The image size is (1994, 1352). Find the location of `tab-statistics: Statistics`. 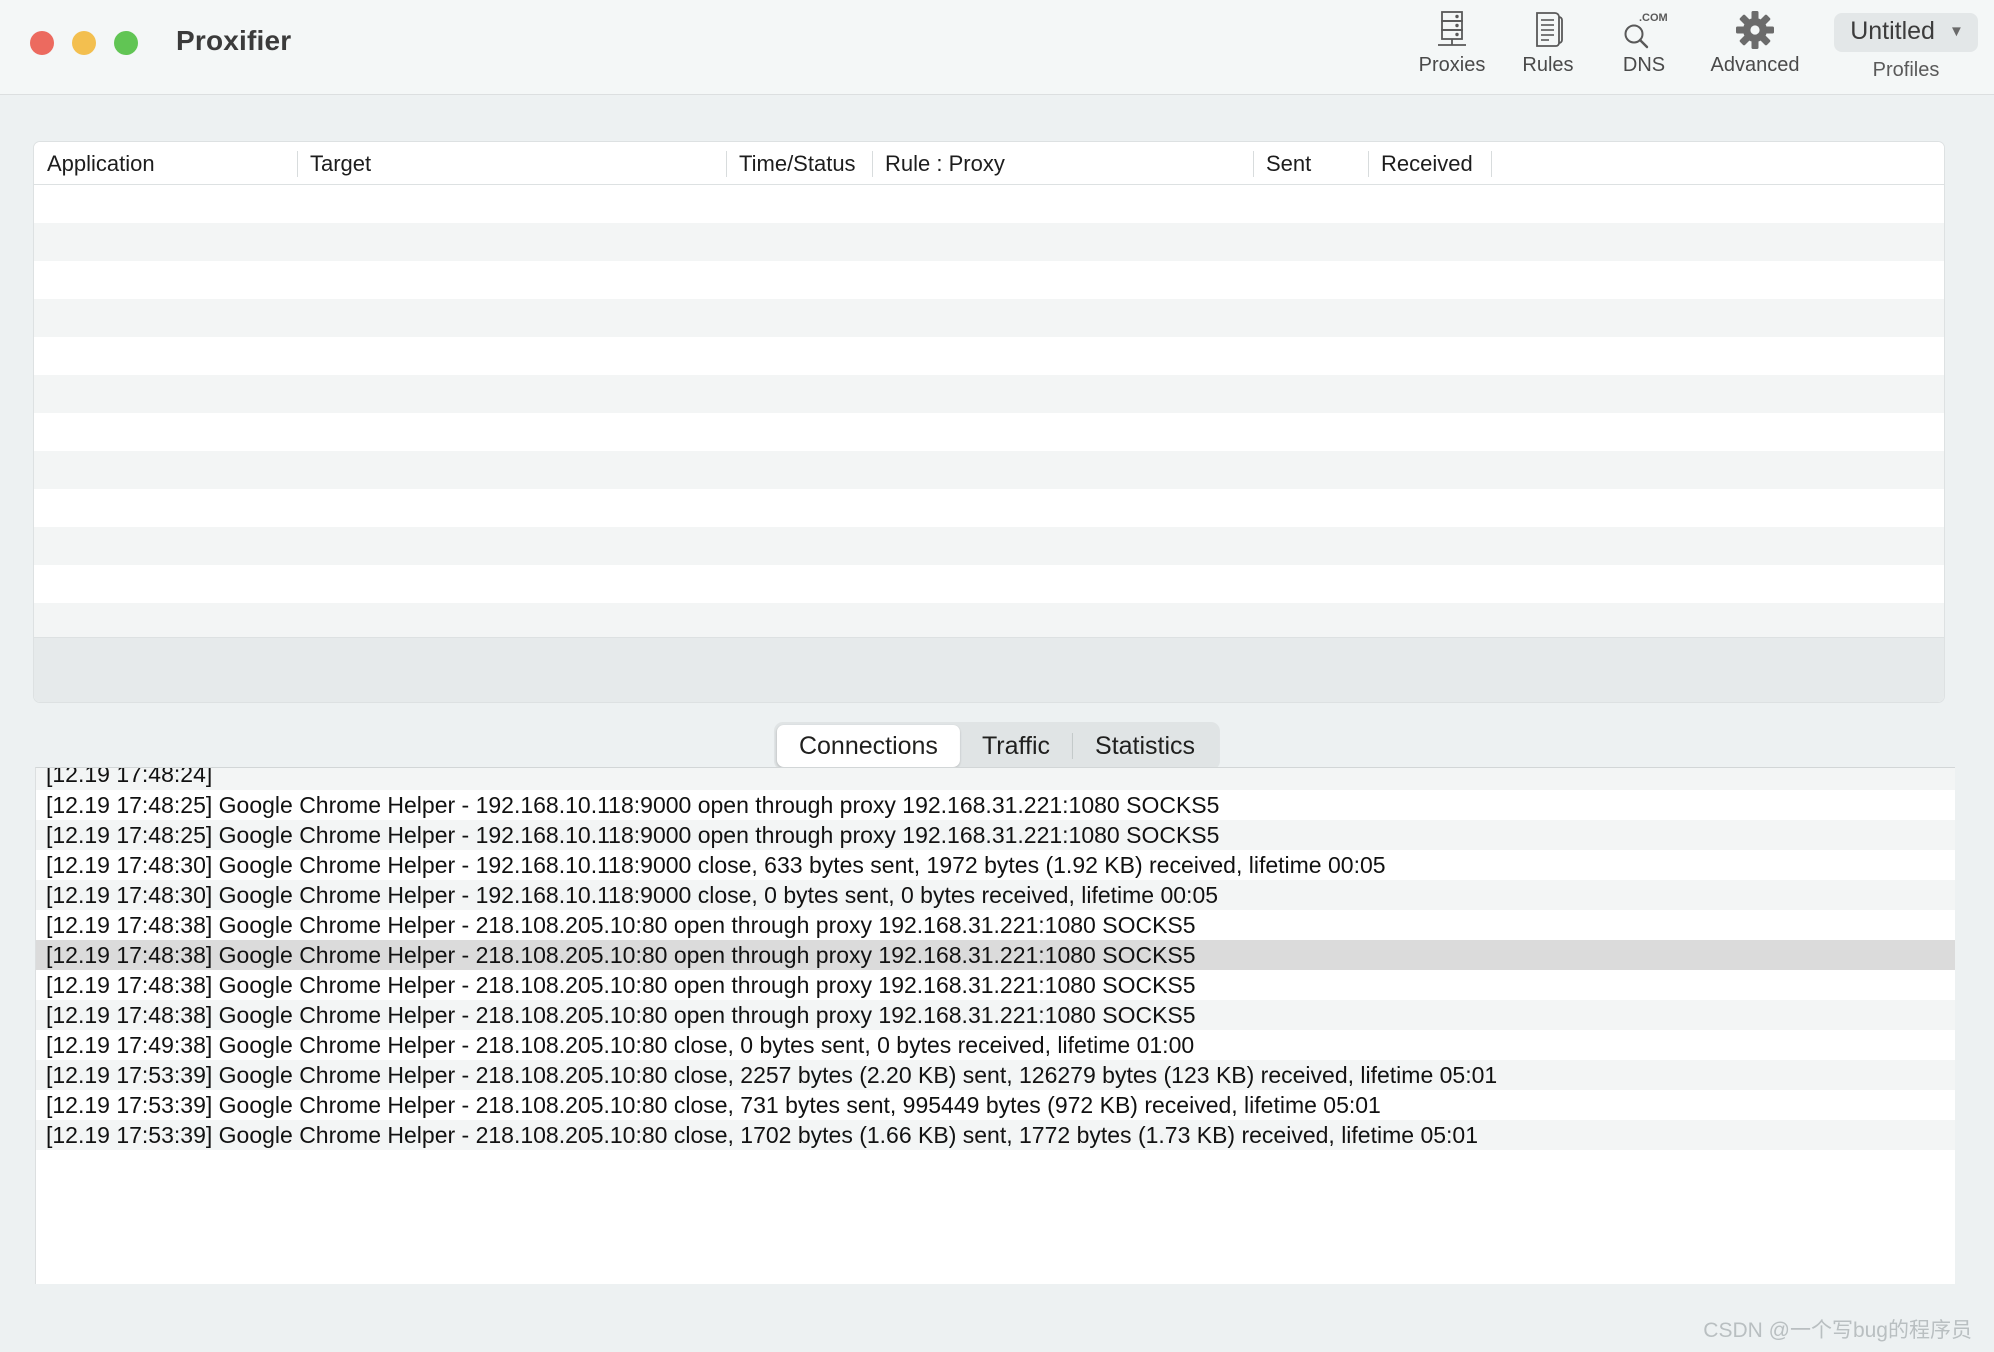

tab-statistics: Statistics is located at coordinates (1145, 746).